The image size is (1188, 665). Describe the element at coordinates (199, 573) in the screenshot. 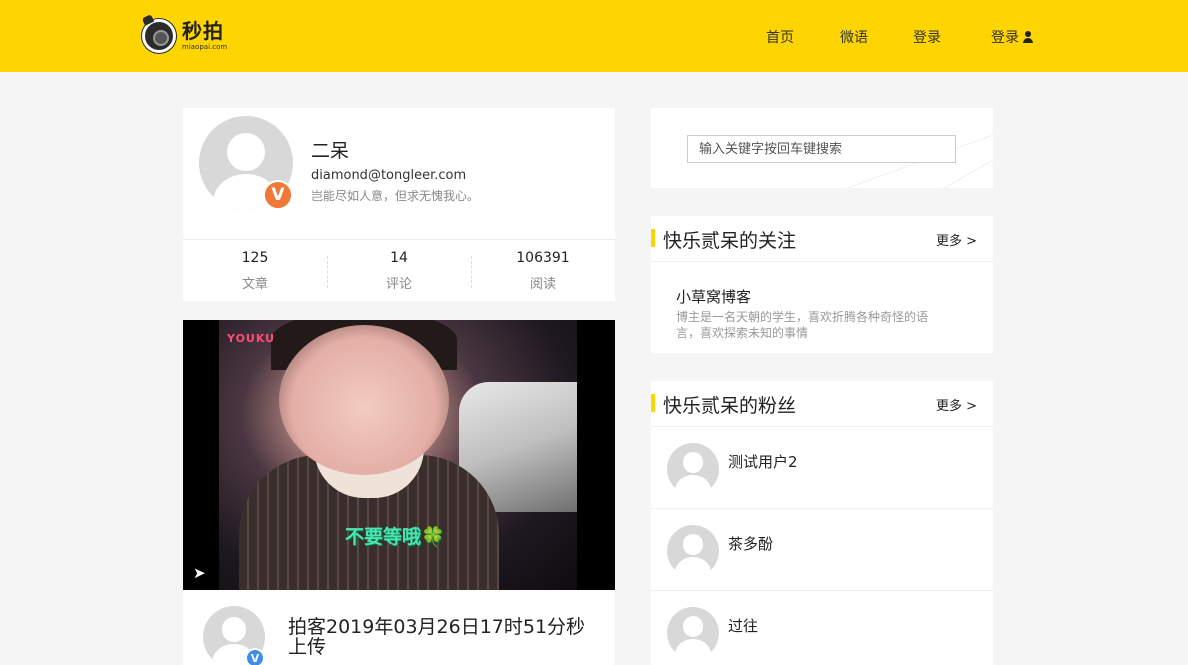

I see `play-icon: ➤` at that location.